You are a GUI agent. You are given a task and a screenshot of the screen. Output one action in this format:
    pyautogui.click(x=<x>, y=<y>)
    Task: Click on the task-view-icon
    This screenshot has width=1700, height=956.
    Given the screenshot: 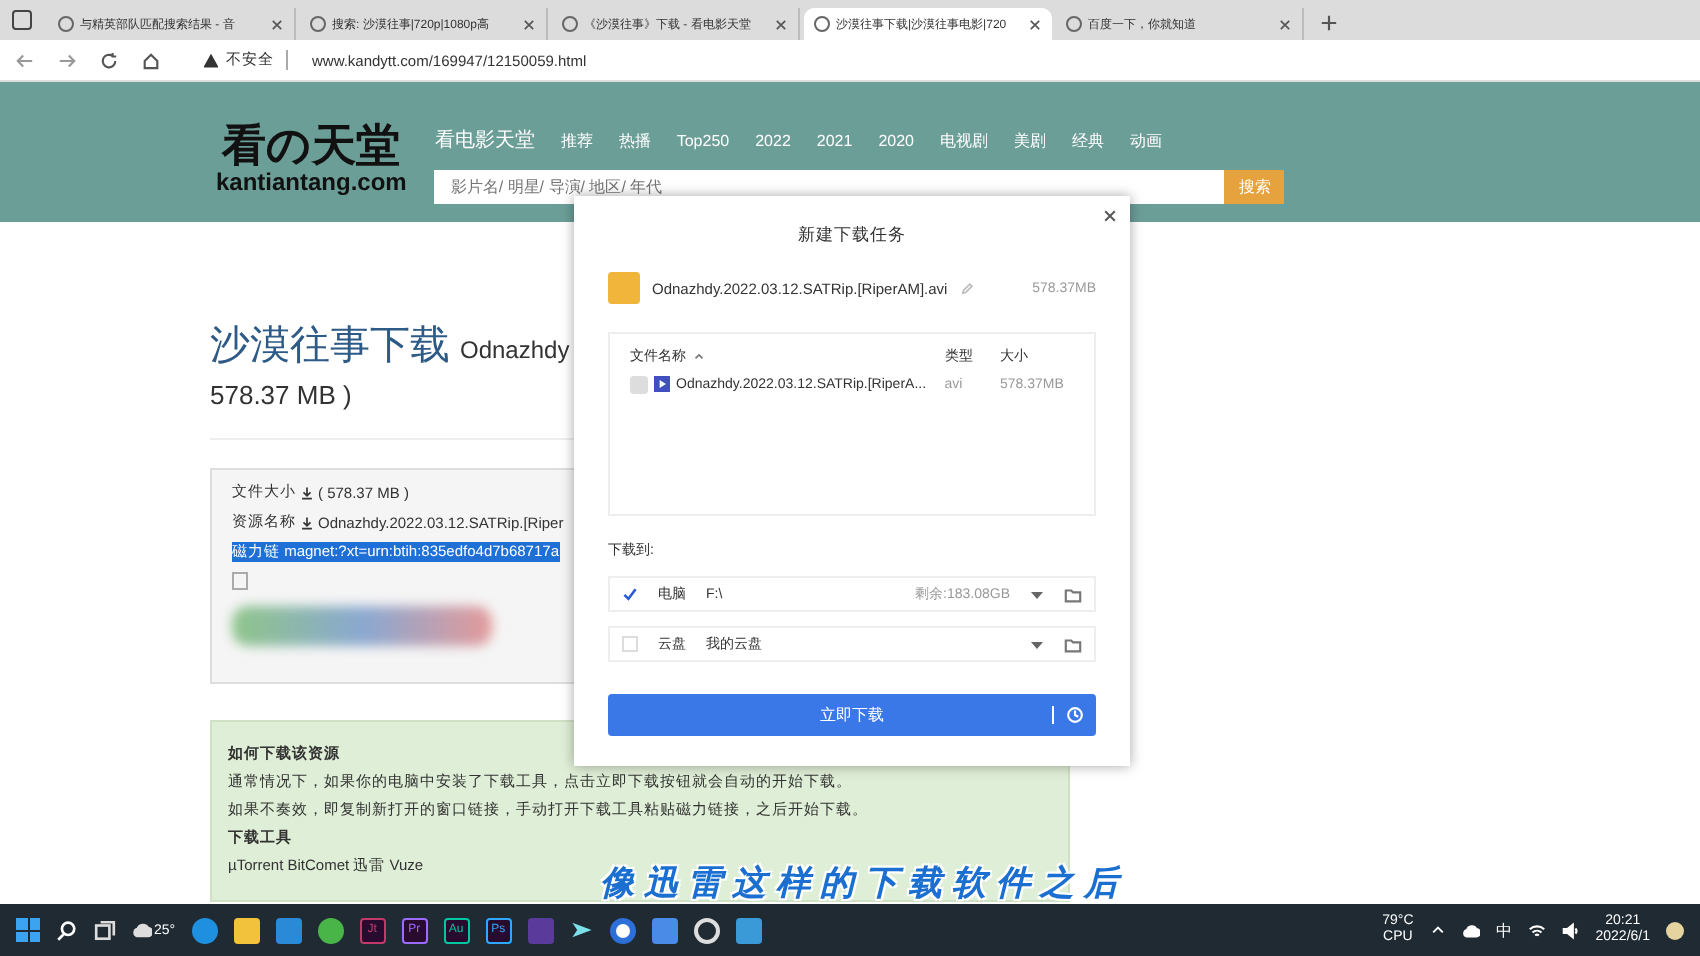 What is the action you would take?
    pyautogui.click(x=105, y=930)
    